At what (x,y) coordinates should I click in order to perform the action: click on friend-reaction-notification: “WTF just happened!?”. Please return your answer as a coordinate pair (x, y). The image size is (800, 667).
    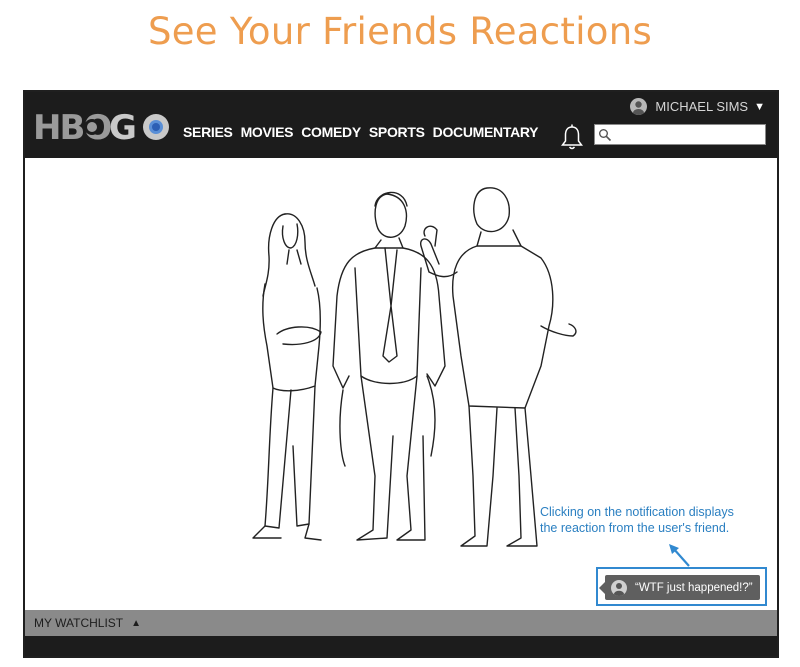
    Looking at the image, I should click on (679, 587).